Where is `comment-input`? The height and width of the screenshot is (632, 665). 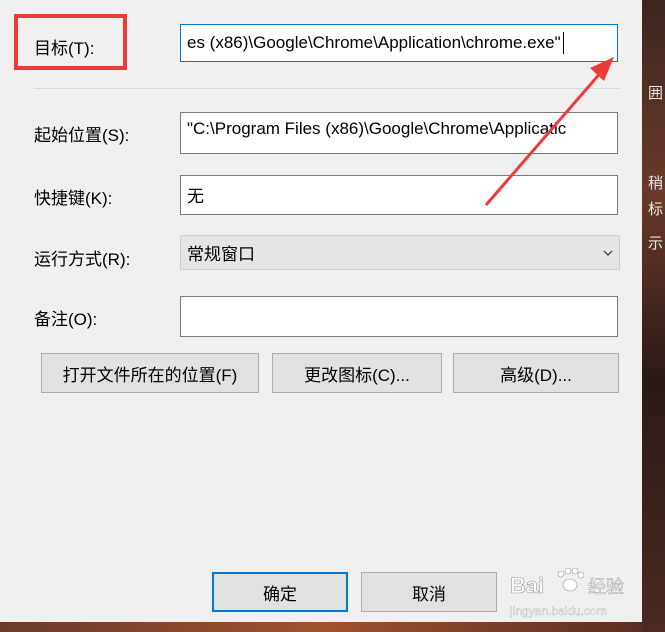 comment-input is located at coordinates (399, 316).